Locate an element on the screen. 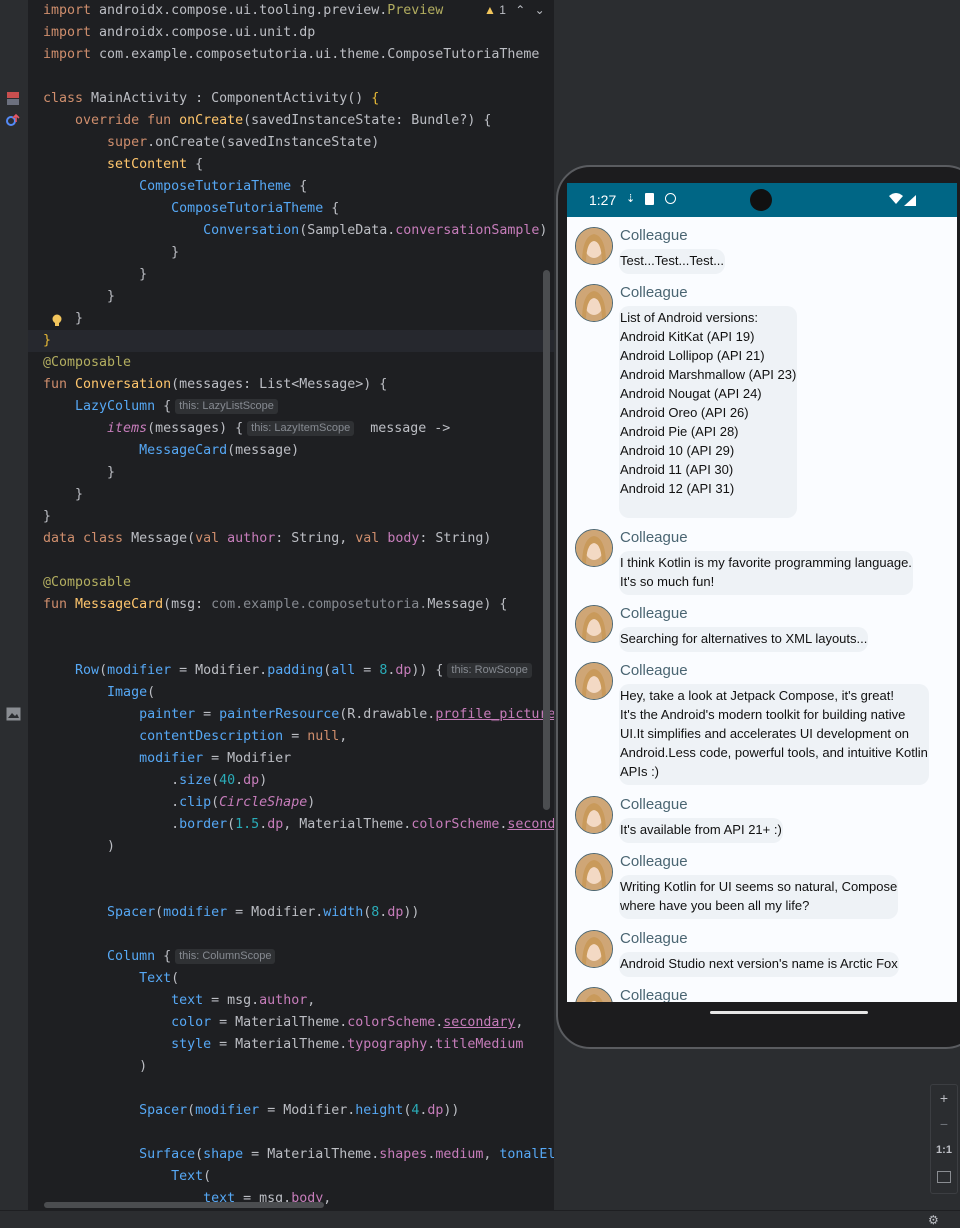 The image size is (960, 1228). code-line-34: contentDescription = null, is located at coordinates (243, 736).